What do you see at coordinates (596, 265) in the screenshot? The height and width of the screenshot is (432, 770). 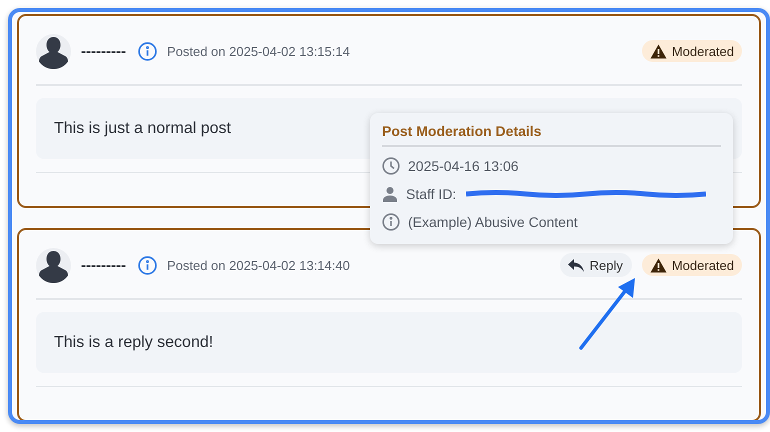 I see `reply-button: Reply` at bounding box center [596, 265].